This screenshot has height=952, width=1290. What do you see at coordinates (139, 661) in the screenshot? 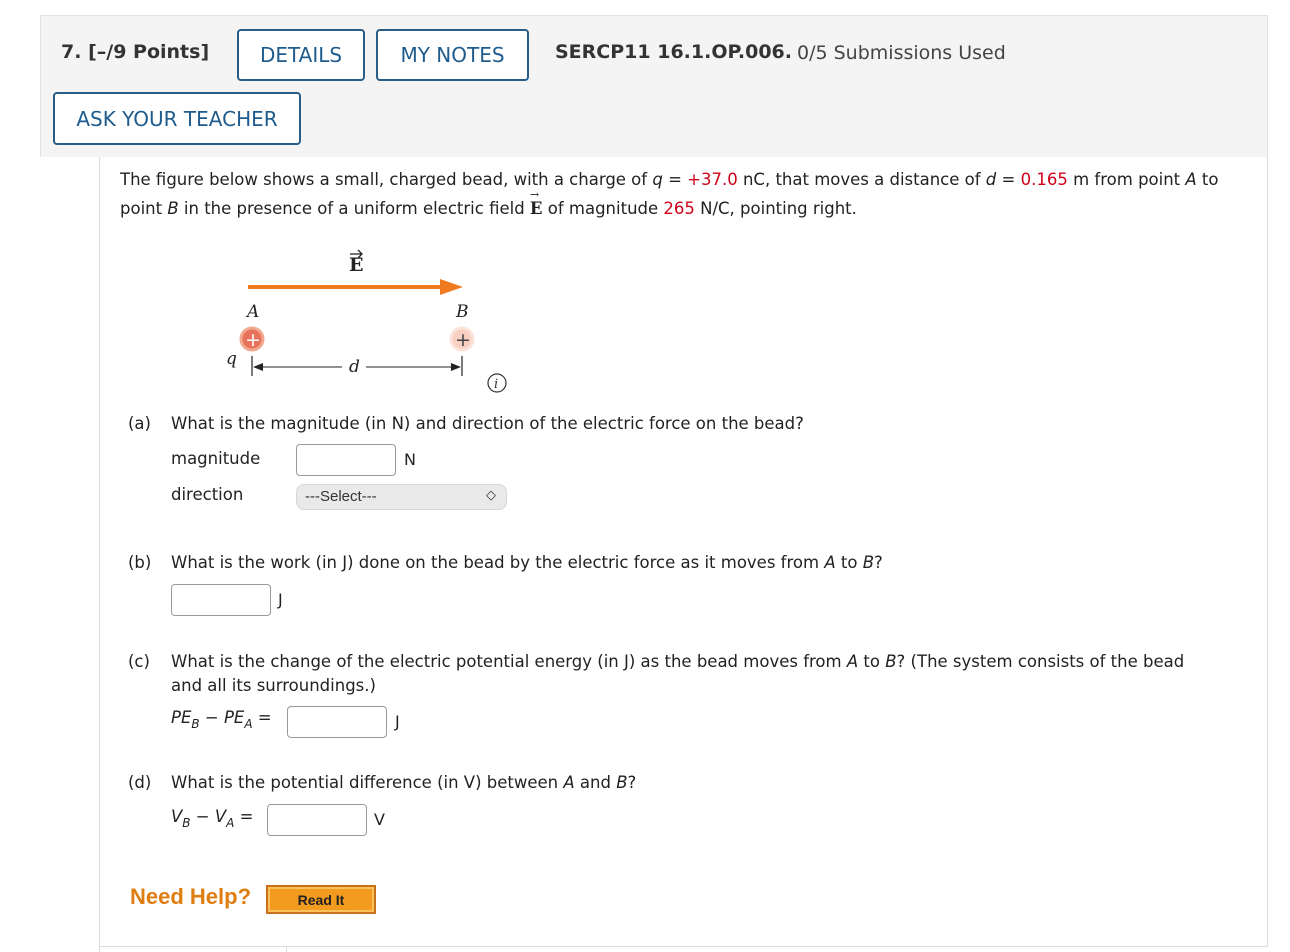
I see `part-c-label: (c)` at bounding box center [139, 661].